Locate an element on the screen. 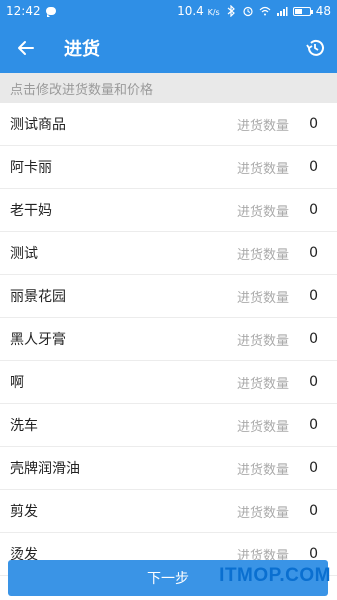 The image size is (337, 600). signal-icon is located at coordinates (282, 11).